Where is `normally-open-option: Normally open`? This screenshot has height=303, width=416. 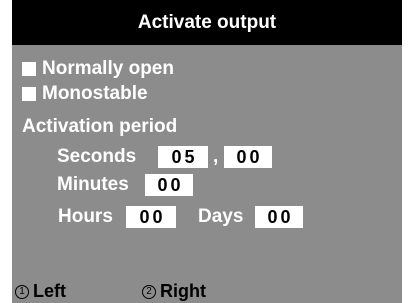 normally-open-option: Normally open is located at coordinates (98, 69).